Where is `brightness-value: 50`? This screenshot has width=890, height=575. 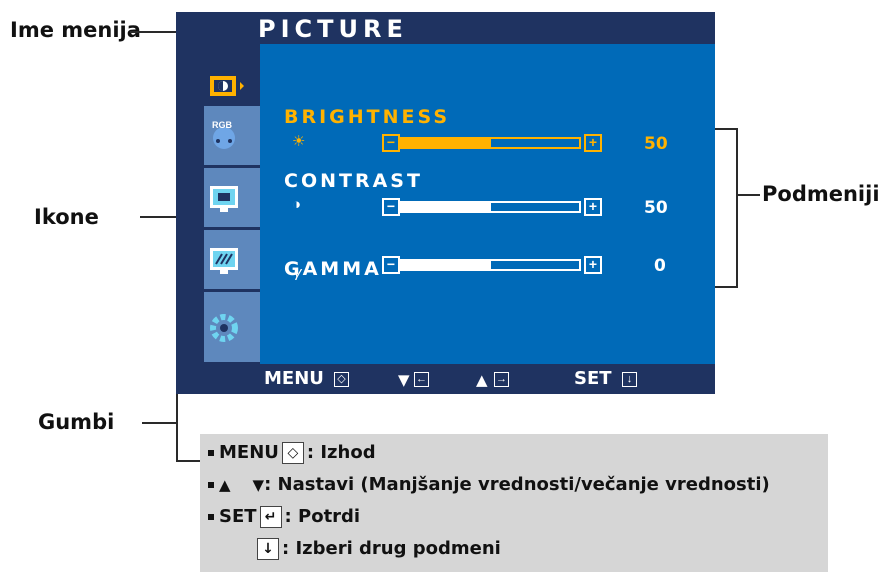 brightness-value: 50 is located at coordinates (656, 144).